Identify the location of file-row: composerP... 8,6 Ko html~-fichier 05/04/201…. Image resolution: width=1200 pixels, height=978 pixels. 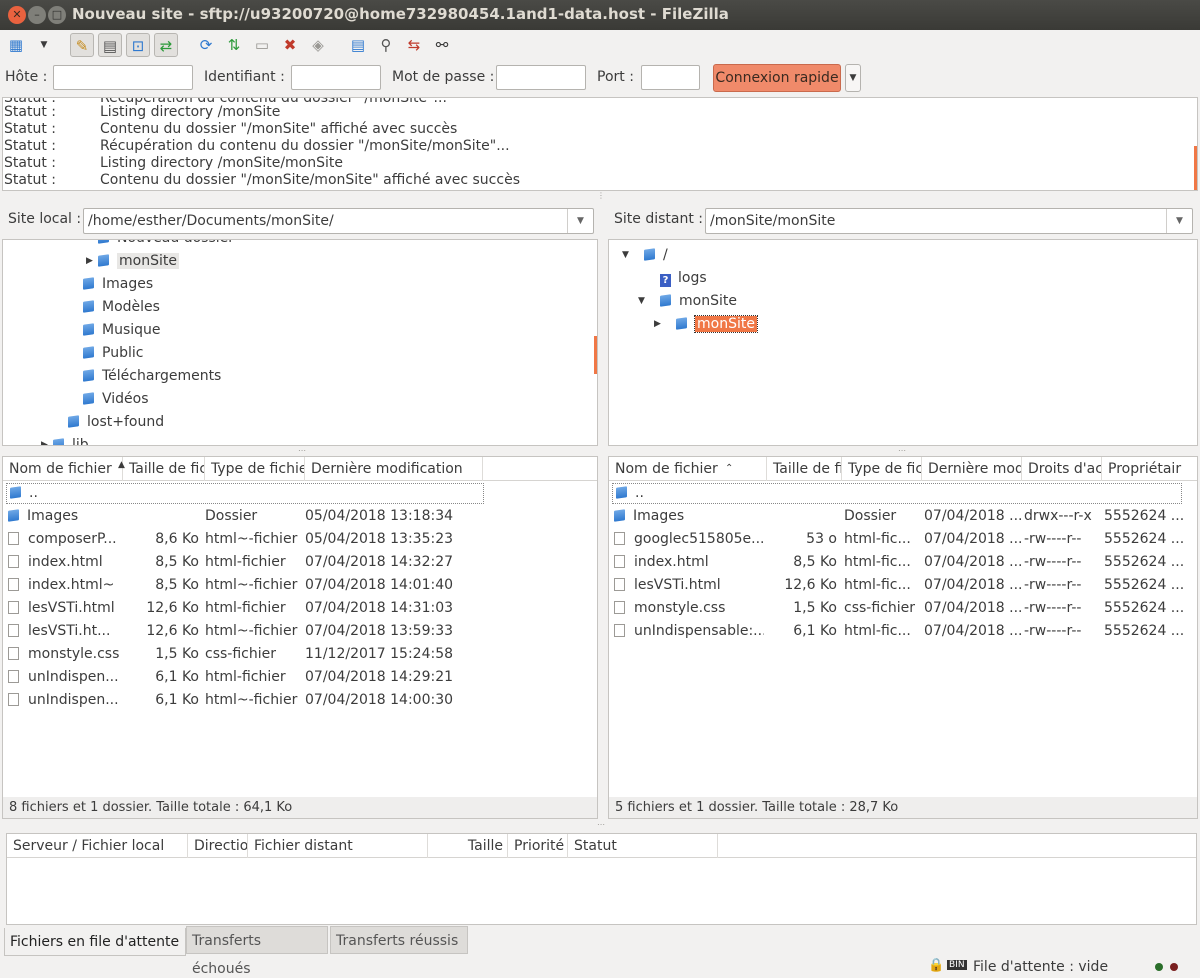
(300, 539).